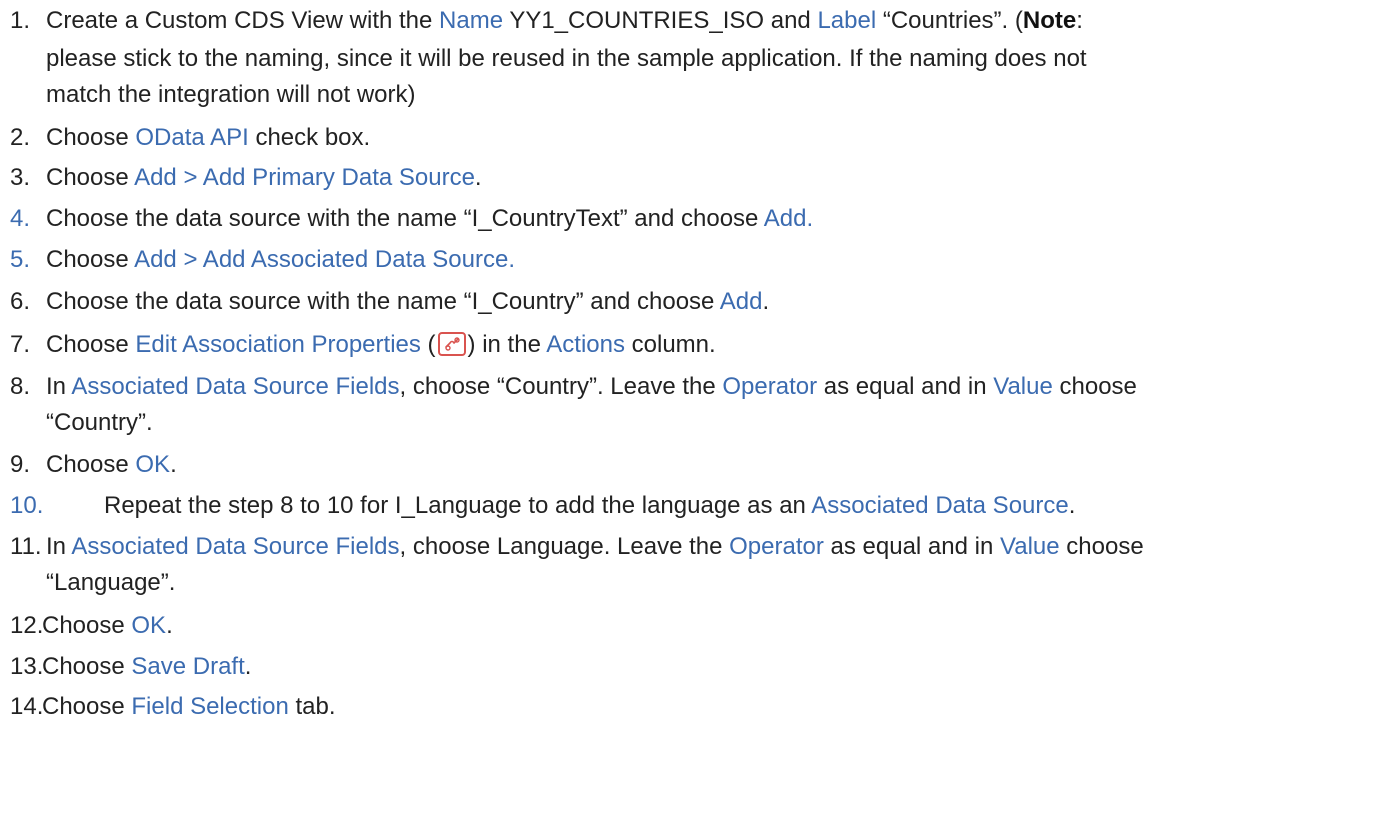  Describe the element at coordinates (585, 344) in the screenshot. I see `ui-term-reference: Actions` at that location.